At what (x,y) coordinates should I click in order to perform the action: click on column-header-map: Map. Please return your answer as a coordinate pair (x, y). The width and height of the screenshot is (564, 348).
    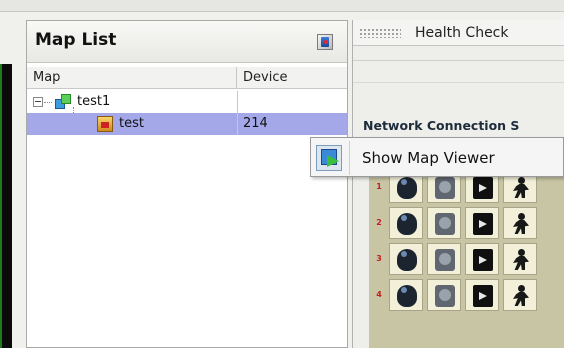
    Looking at the image, I should click on (132, 78).